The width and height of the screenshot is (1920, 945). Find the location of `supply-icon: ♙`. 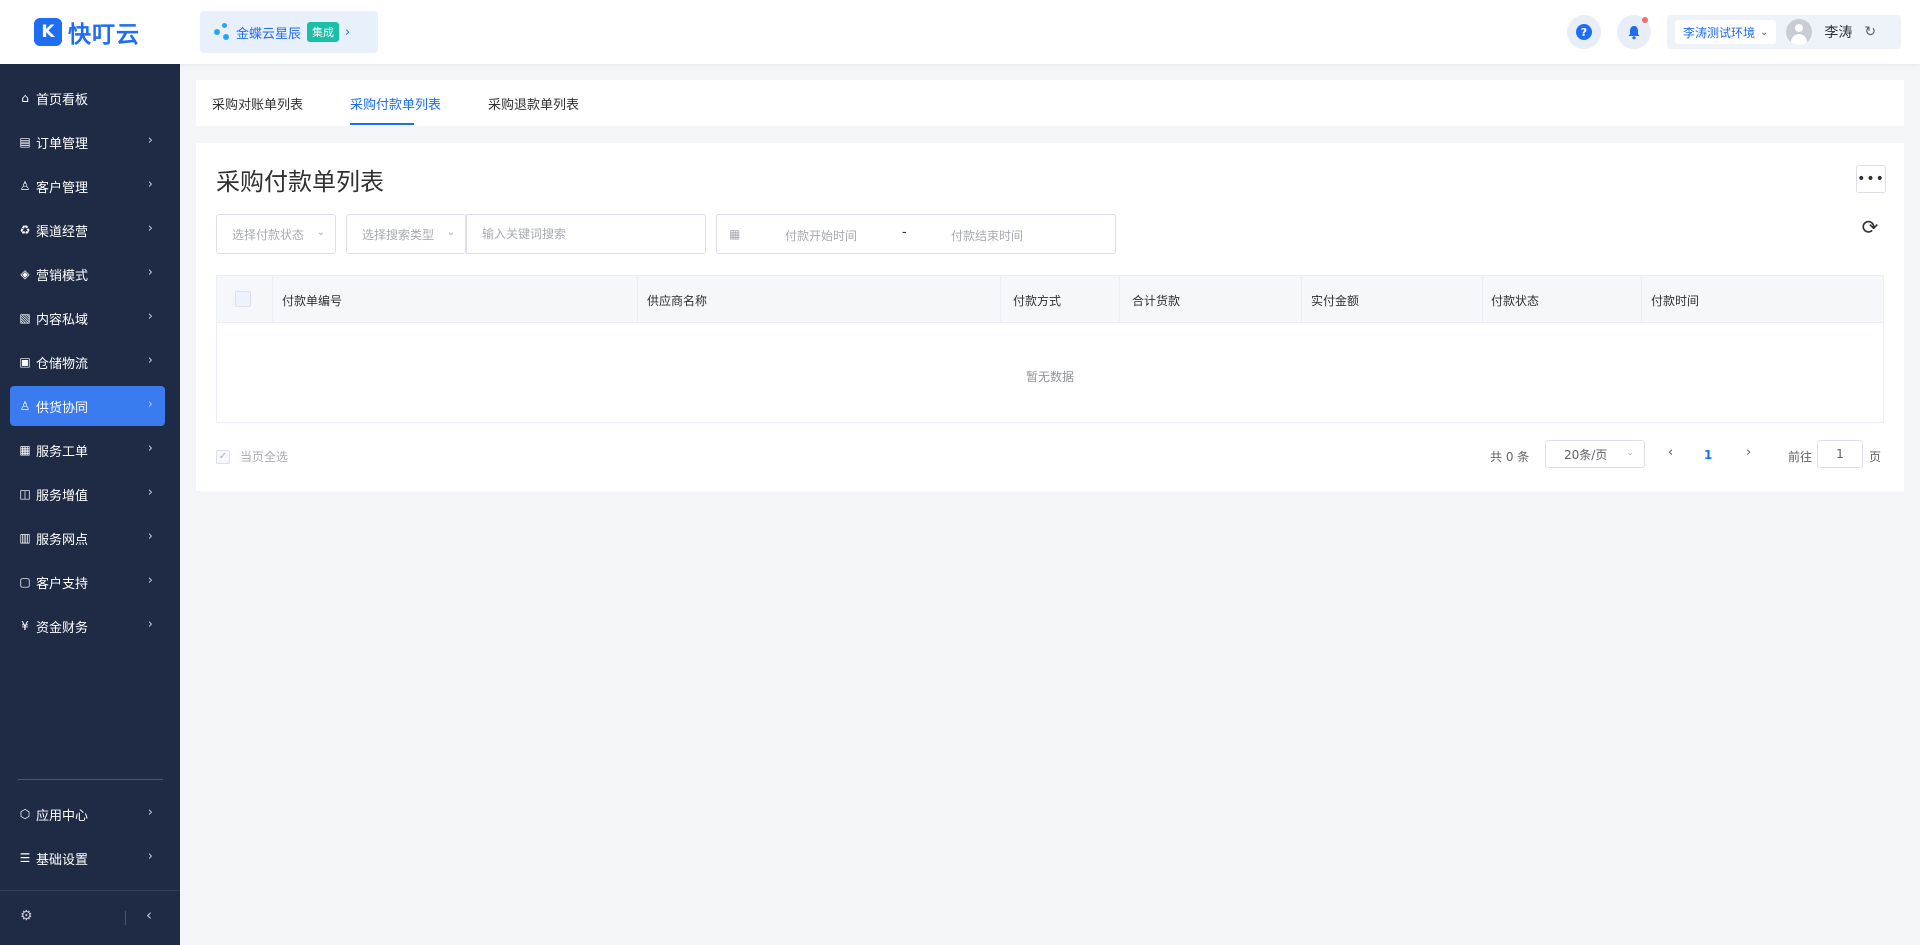

supply-icon: ♙ is located at coordinates (25, 406).